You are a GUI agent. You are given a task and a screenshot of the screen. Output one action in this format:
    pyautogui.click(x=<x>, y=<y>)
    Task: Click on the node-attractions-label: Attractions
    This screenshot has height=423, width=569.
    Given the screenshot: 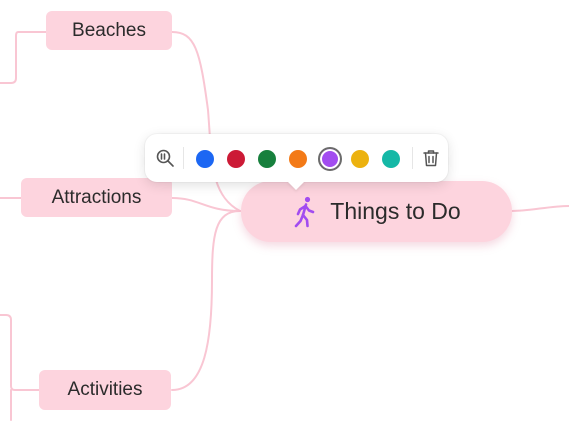 What is the action you would take?
    pyautogui.click(x=96, y=197)
    